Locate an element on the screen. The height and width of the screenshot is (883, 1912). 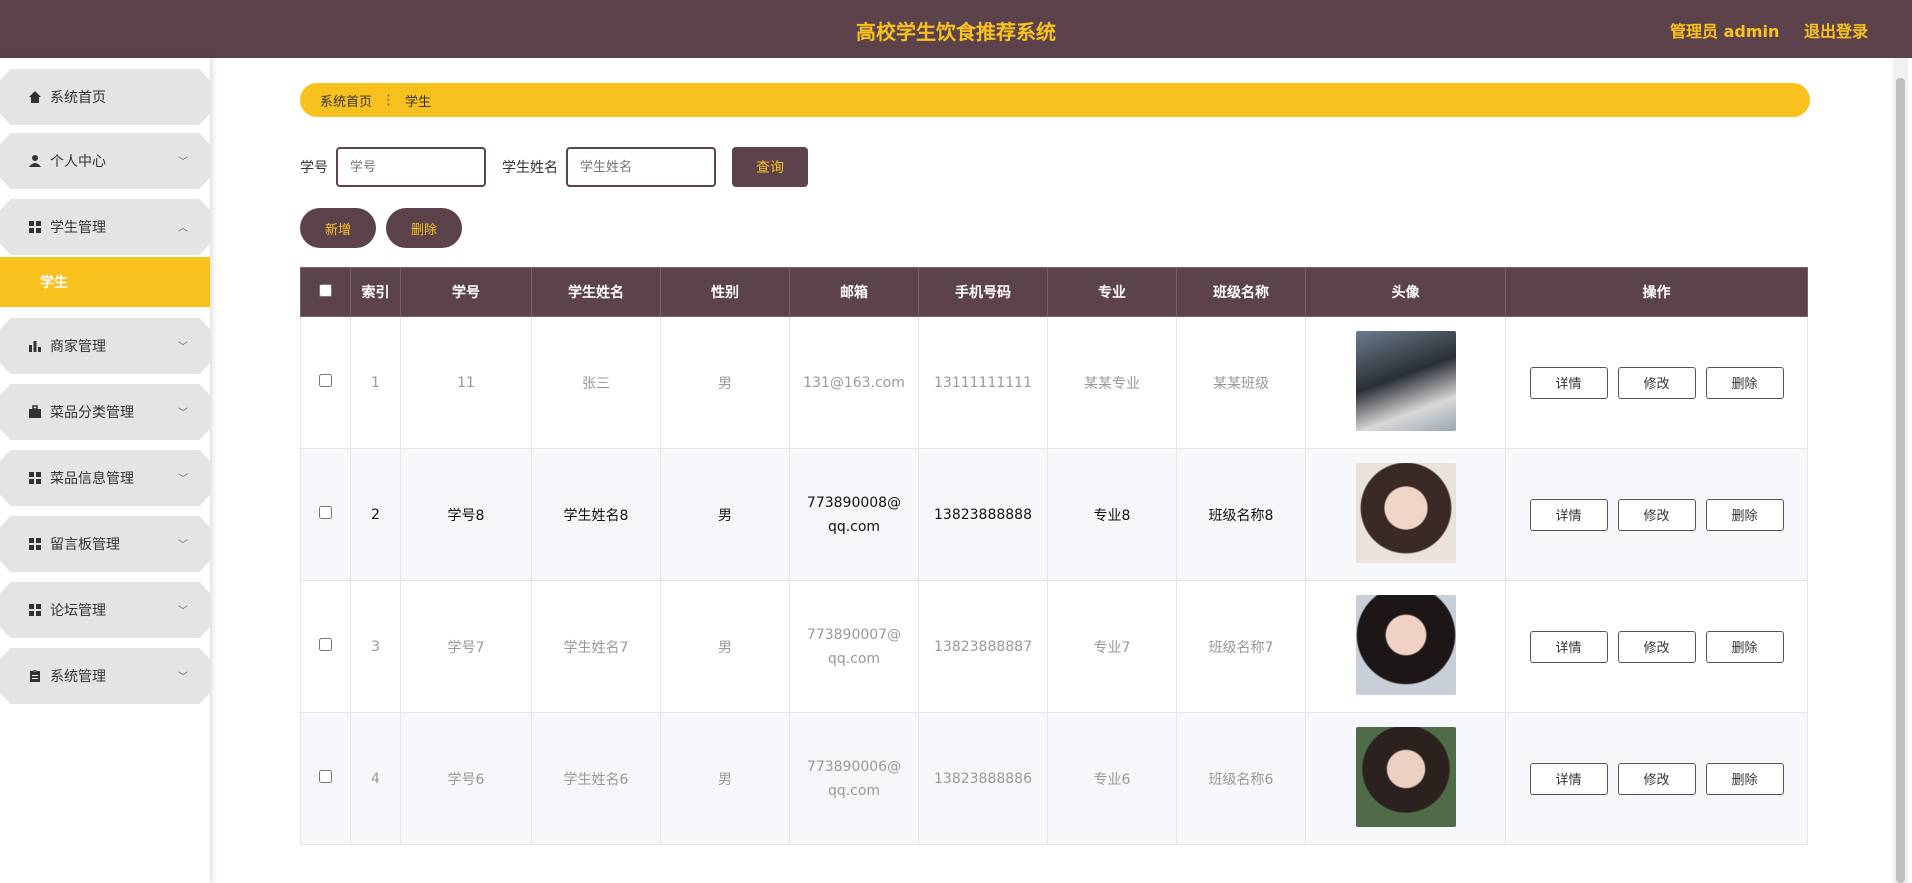
cell-student-id: 11 is located at coordinates (466, 382).